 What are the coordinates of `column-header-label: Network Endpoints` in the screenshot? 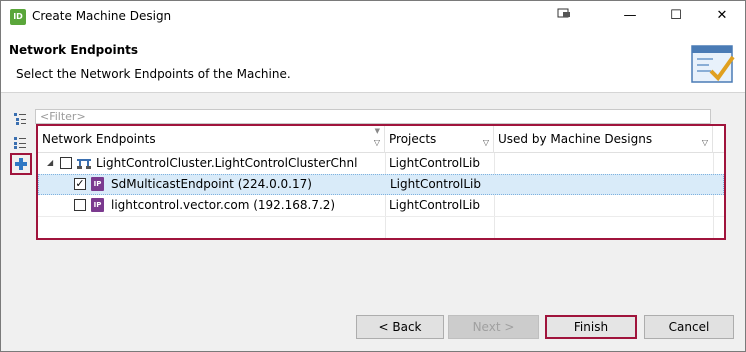 It's located at (99, 139).